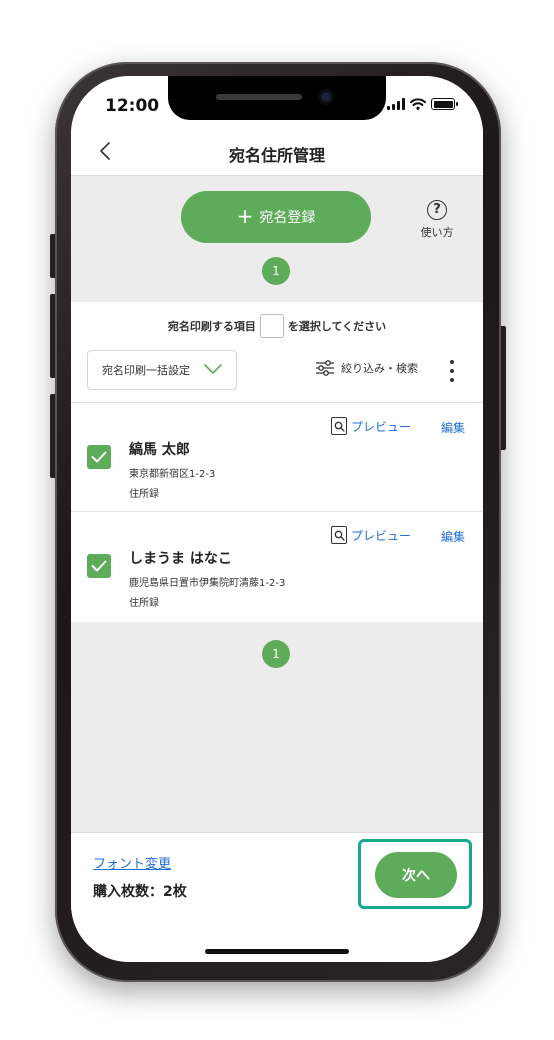  What do you see at coordinates (277, 352) in the screenshot?
I see `print-settings-panel: 宛名印刷する項目 を選択してください 宛名印刷一括設定 絞り込み・検索` at bounding box center [277, 352].